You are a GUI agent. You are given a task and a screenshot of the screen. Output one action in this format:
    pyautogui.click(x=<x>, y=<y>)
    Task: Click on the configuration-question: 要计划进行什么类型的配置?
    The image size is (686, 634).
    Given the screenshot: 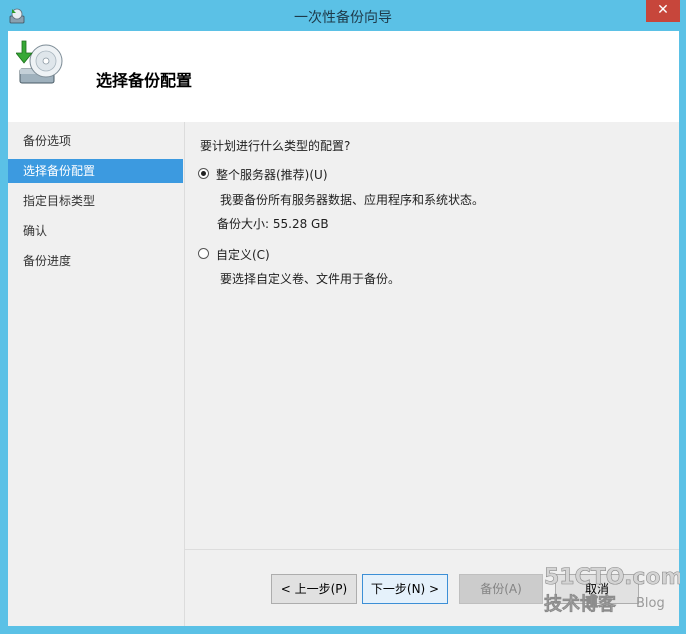 What is the action you would take?
    pyautogui.click(x=275, y=146)
    